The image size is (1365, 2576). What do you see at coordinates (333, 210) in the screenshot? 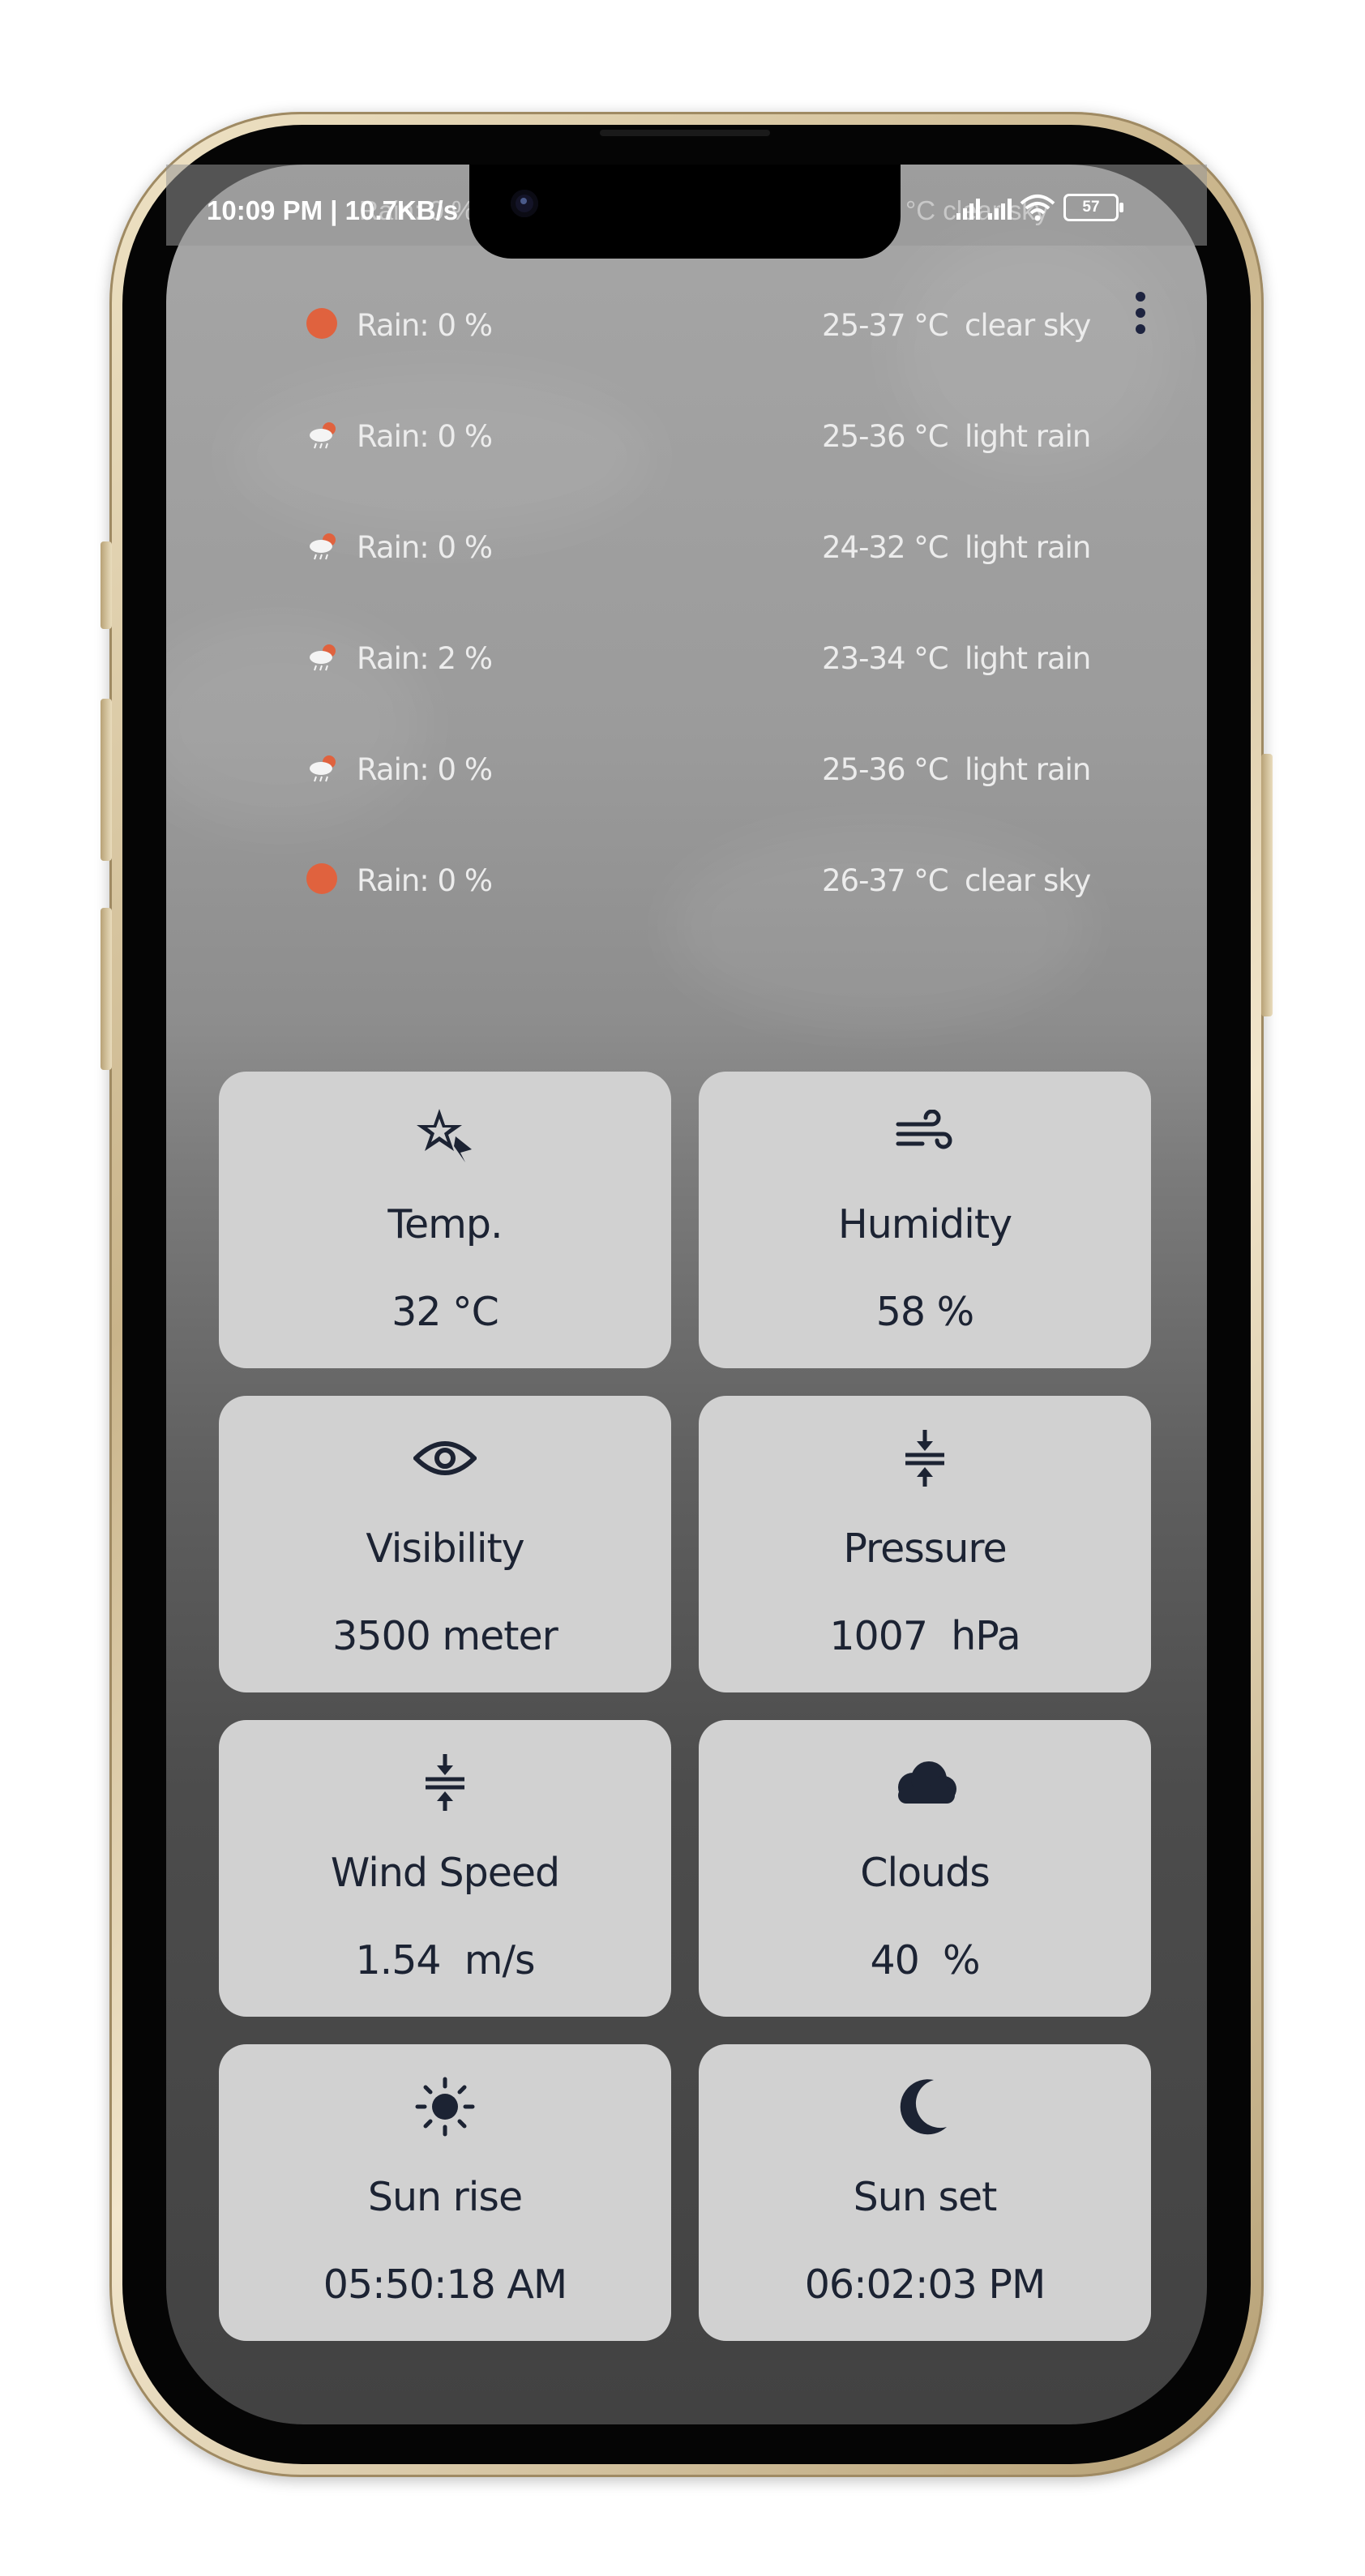
I see `status-time: 10:09 PM | 10.7KB/s` at bounding box center [333, 210].